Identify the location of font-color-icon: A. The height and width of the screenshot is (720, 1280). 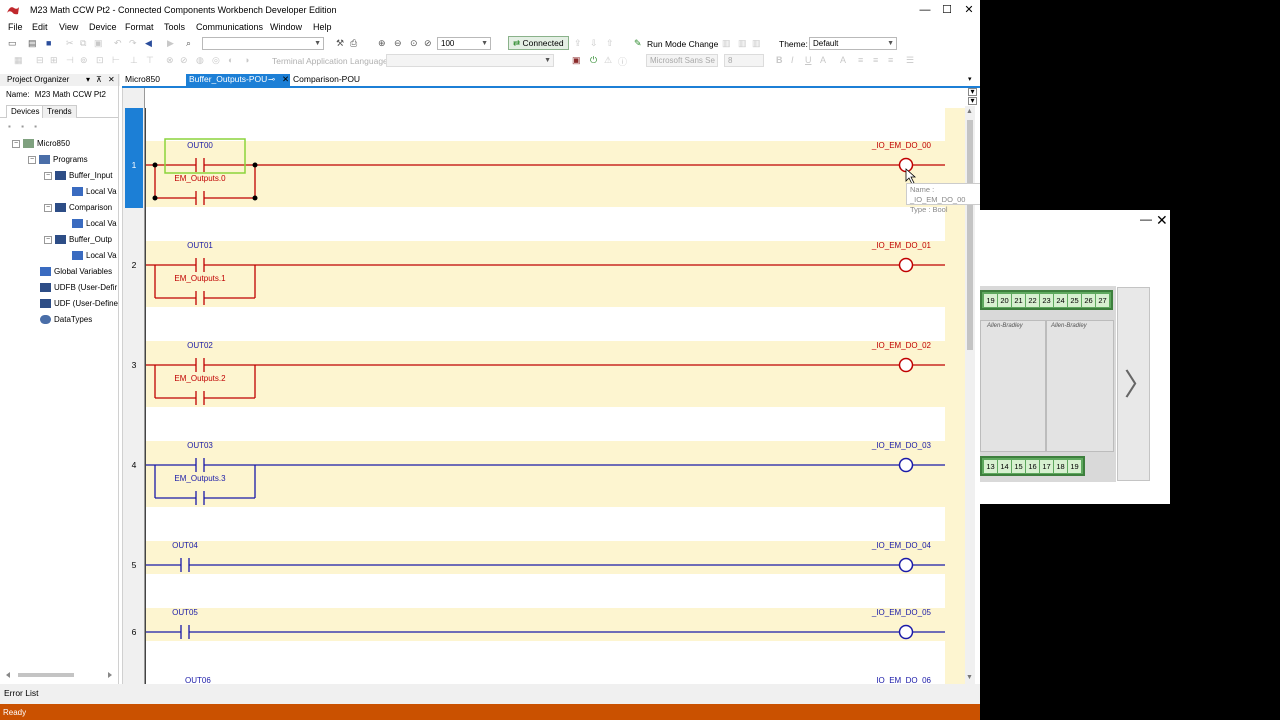
(843, 60).